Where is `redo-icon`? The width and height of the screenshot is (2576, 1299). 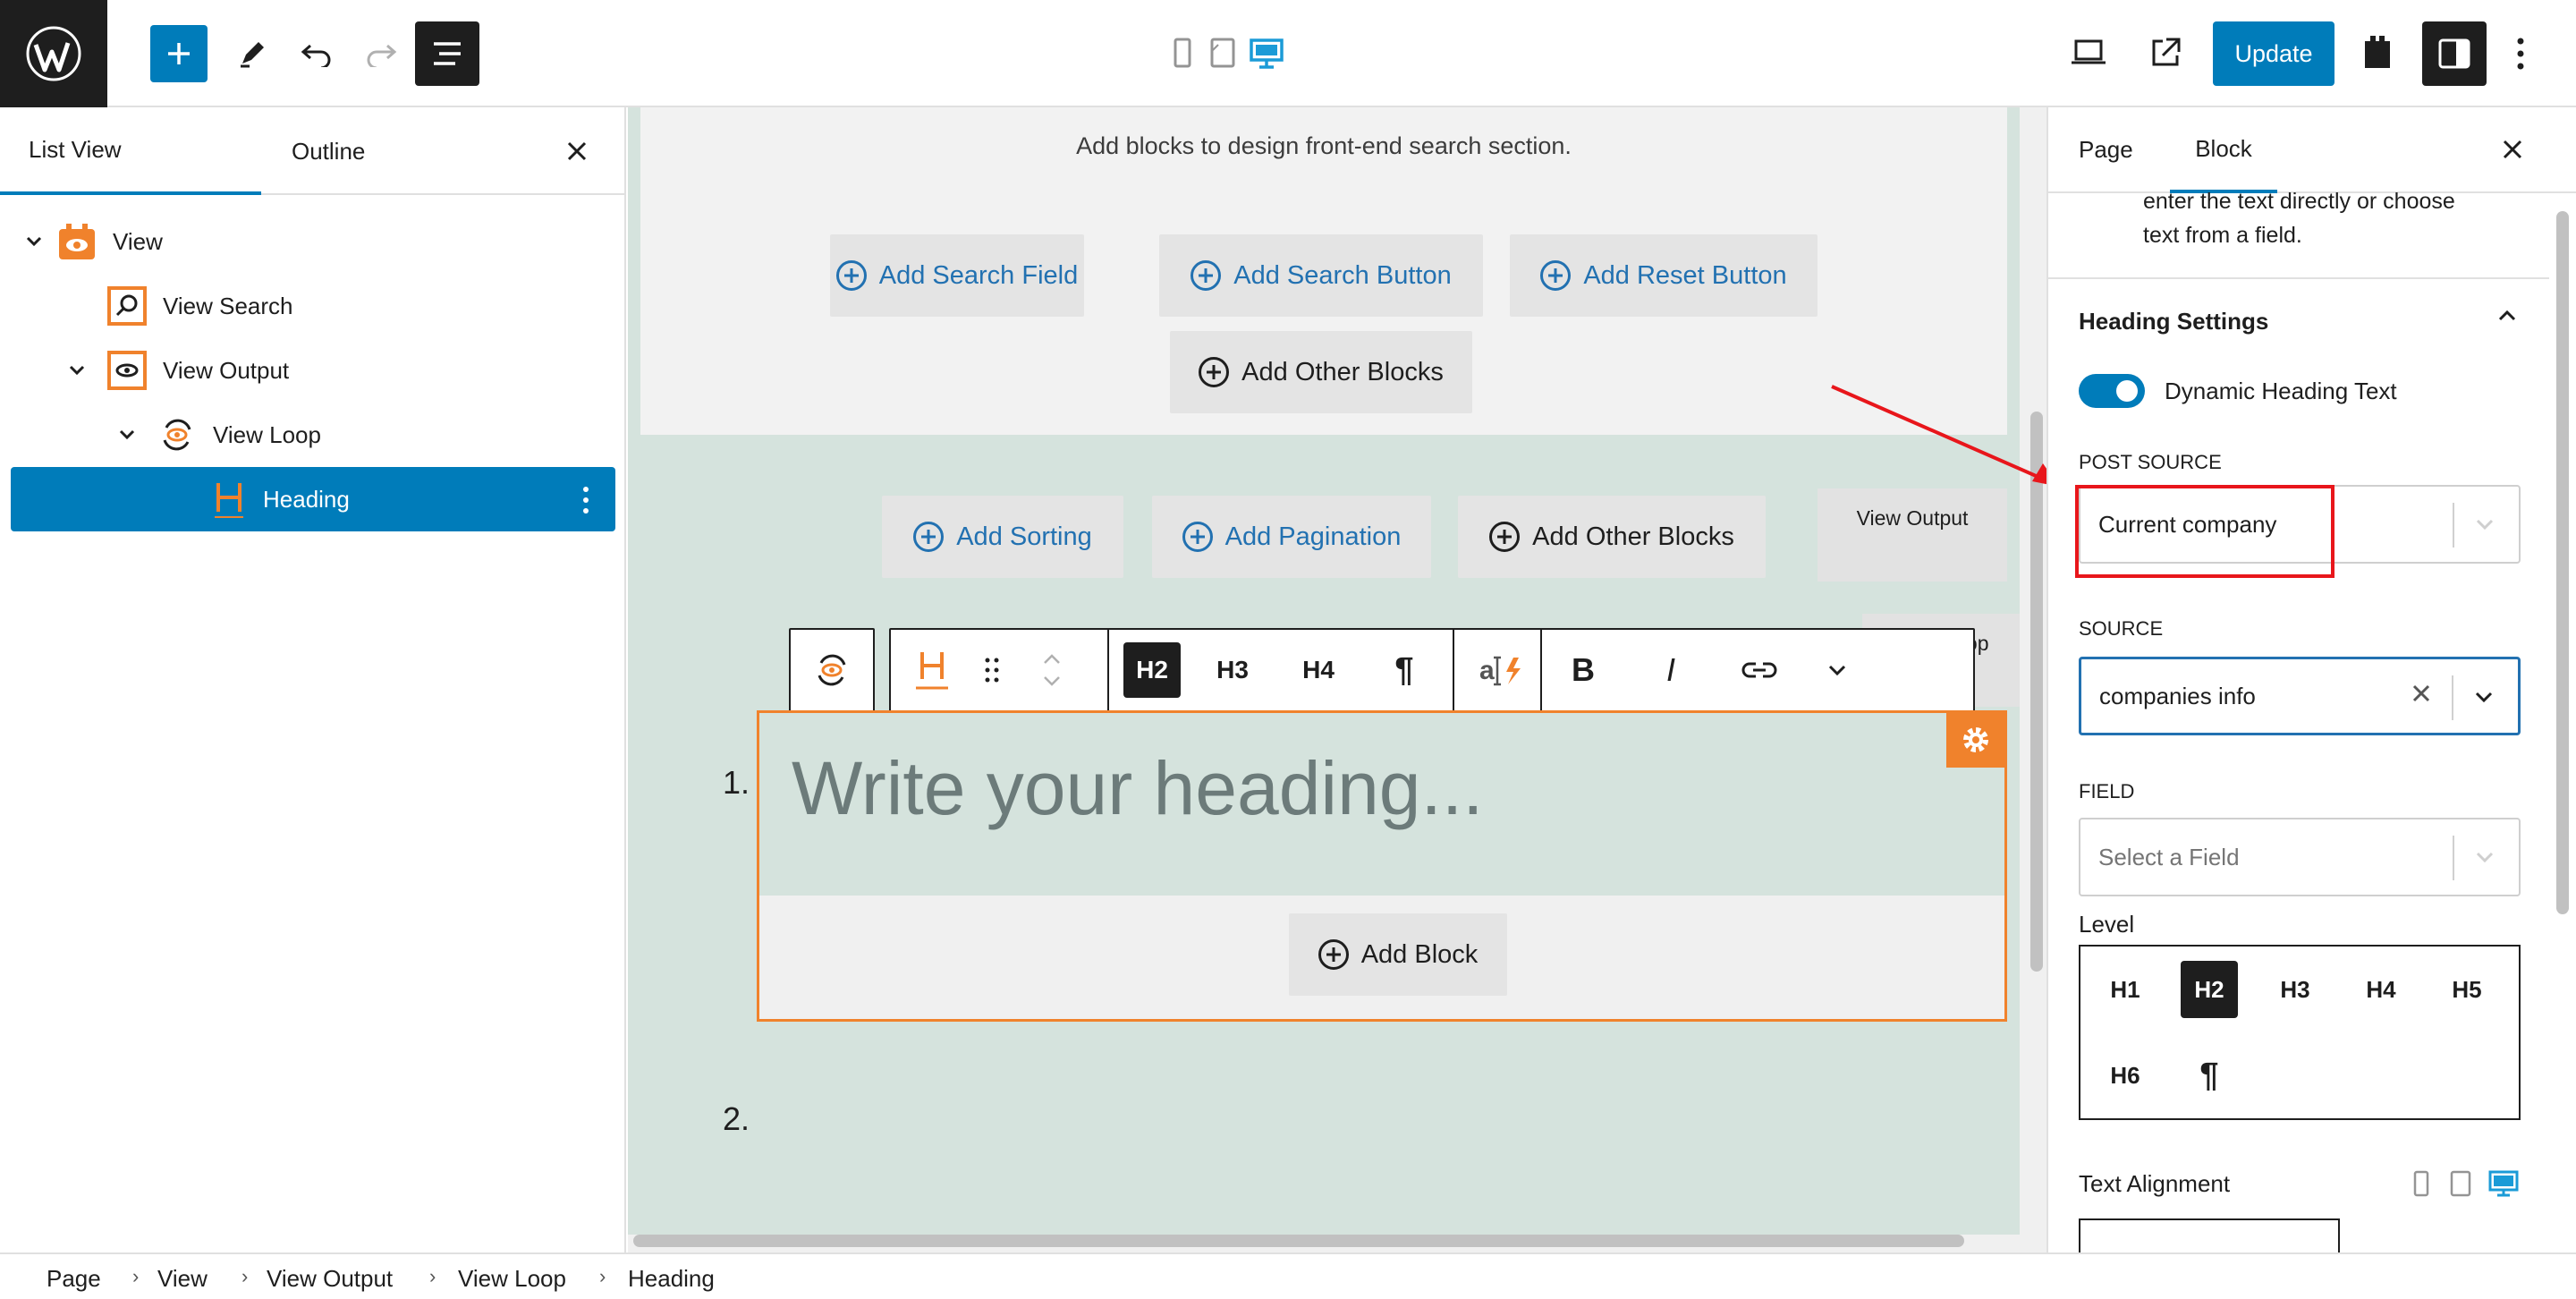
redo-icon is located at coordinates (381, 53).